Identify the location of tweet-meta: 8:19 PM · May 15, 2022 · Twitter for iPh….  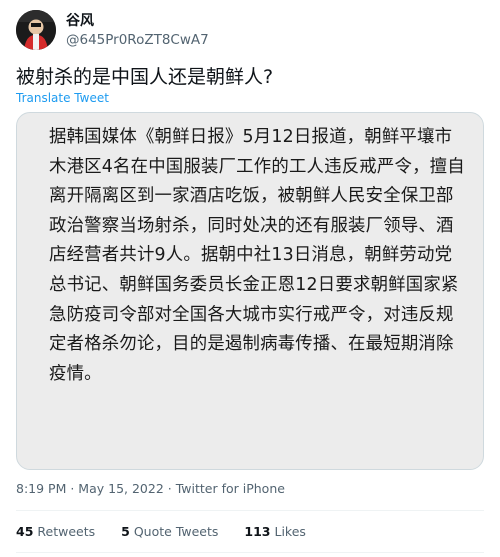
(150, 489).